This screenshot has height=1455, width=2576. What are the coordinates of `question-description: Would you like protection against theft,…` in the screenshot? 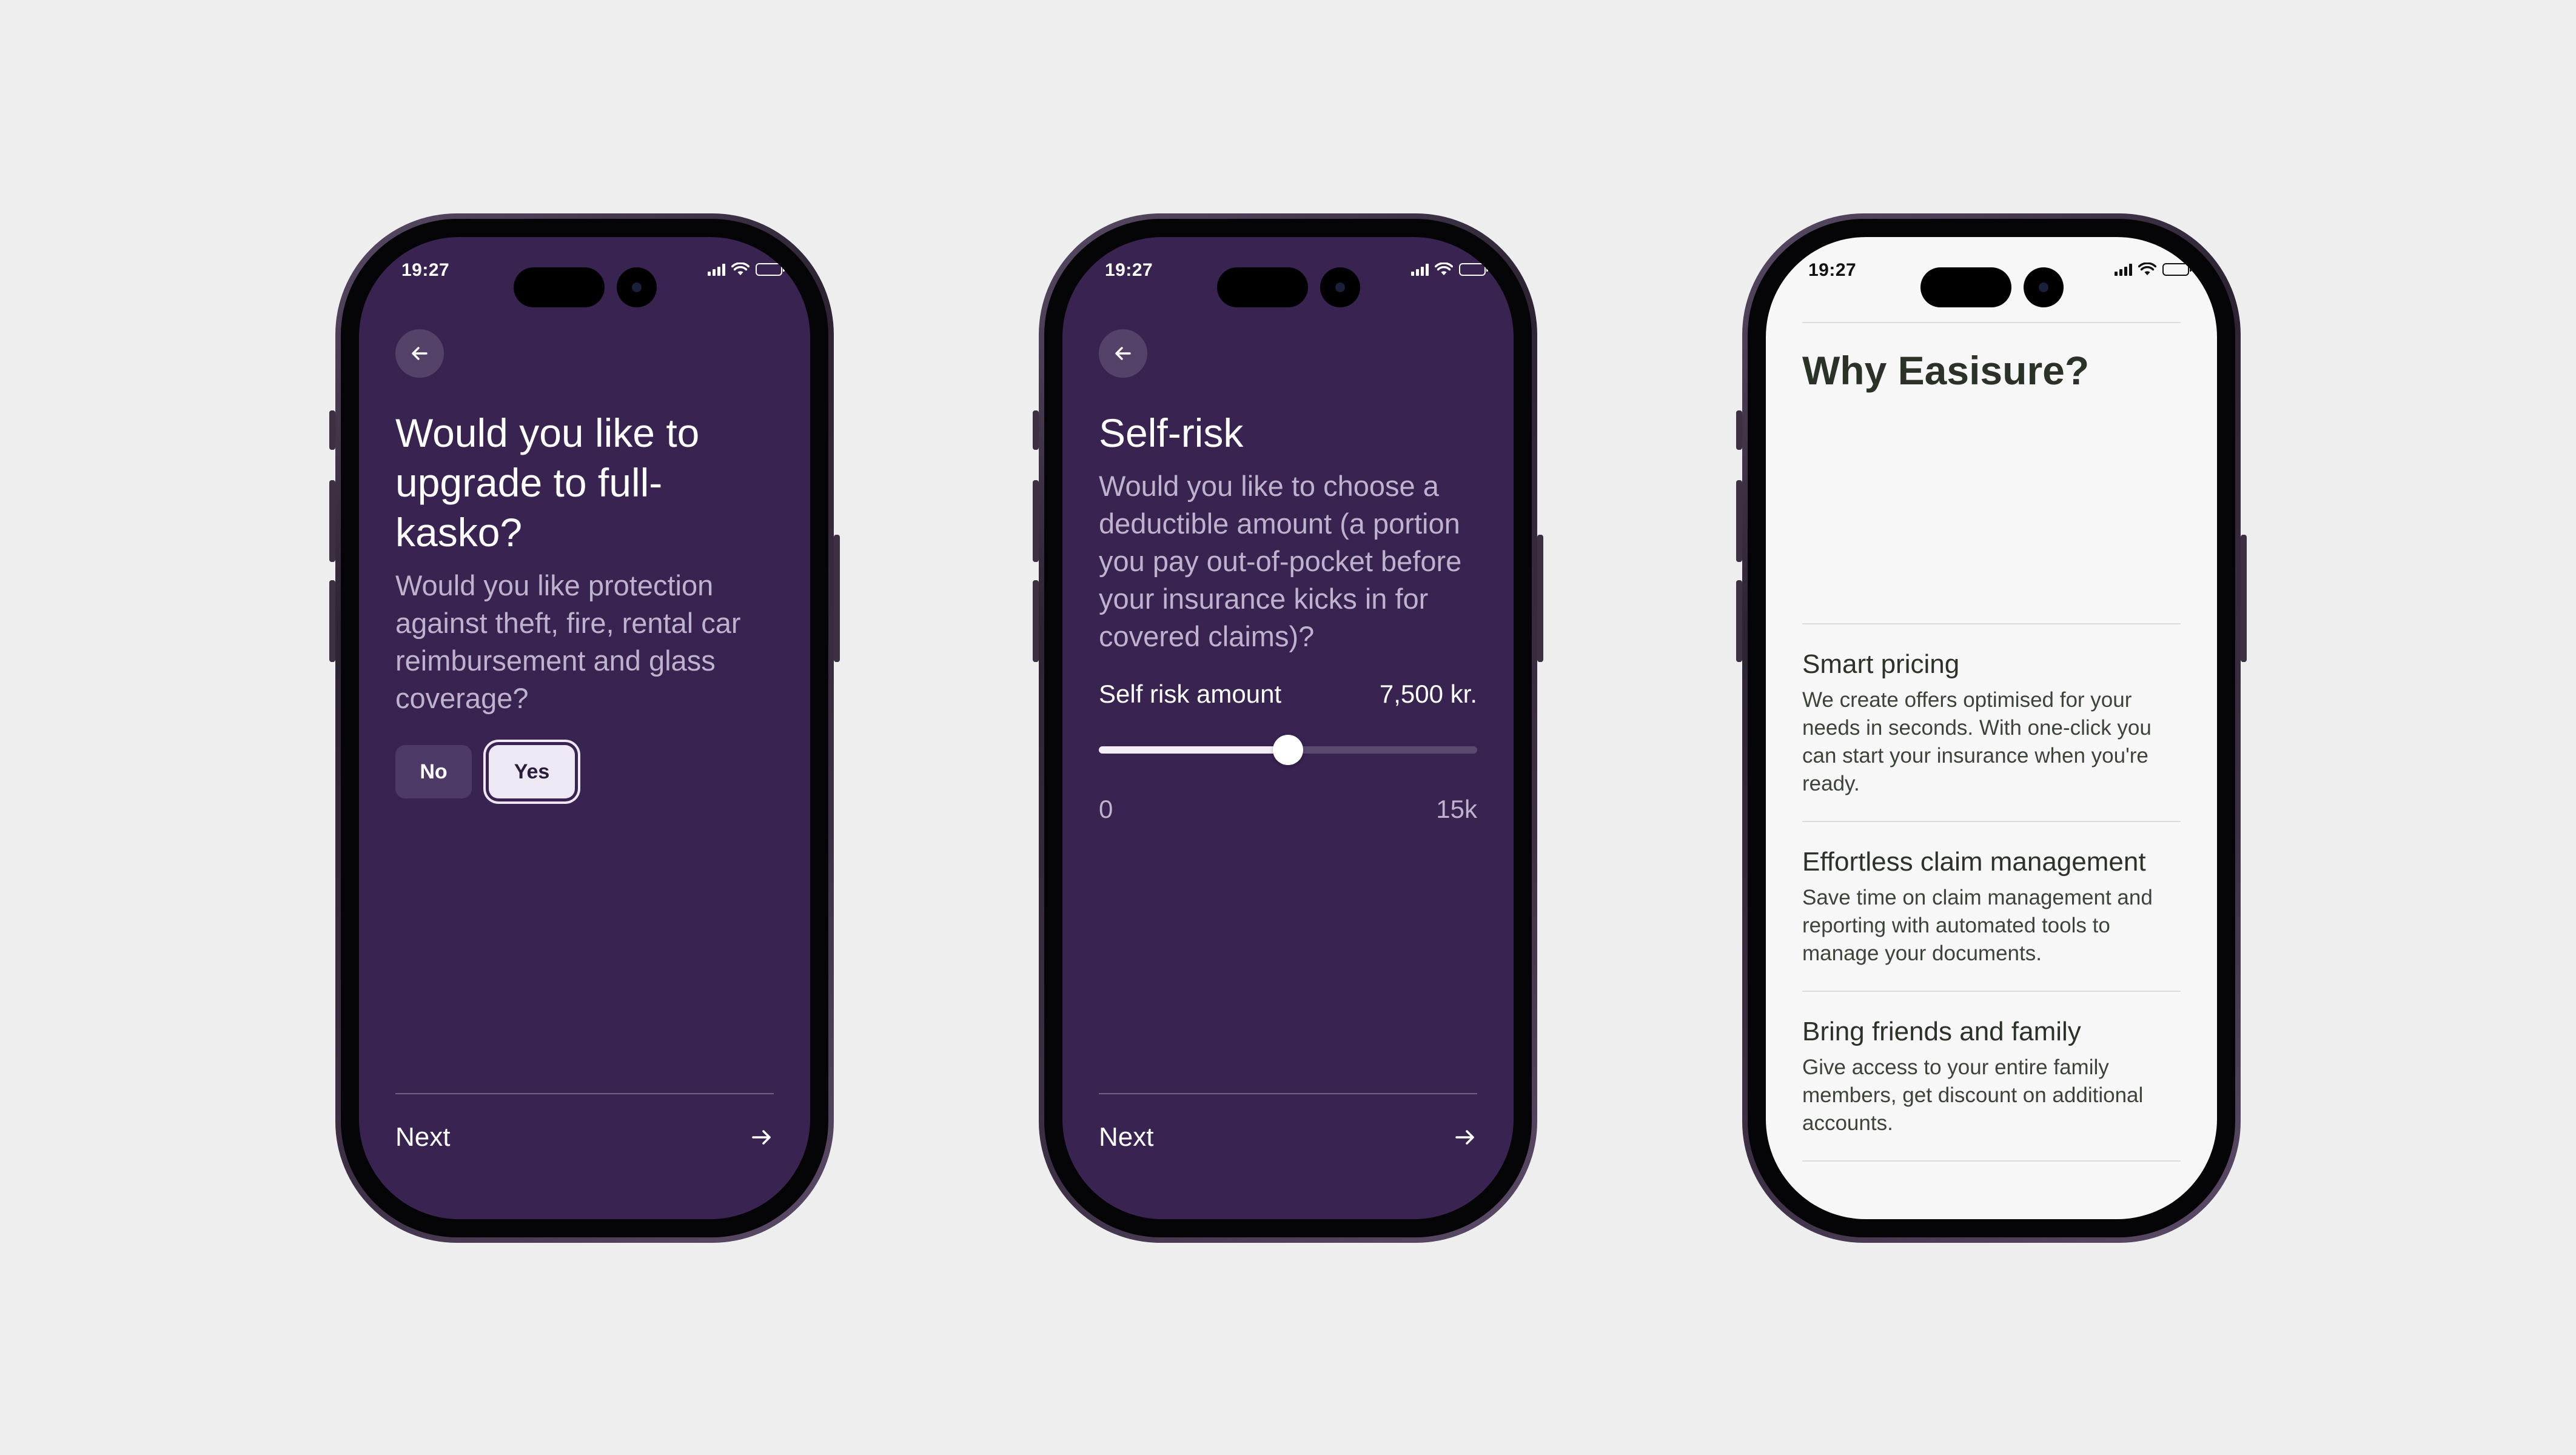 It's located at (568, 641).